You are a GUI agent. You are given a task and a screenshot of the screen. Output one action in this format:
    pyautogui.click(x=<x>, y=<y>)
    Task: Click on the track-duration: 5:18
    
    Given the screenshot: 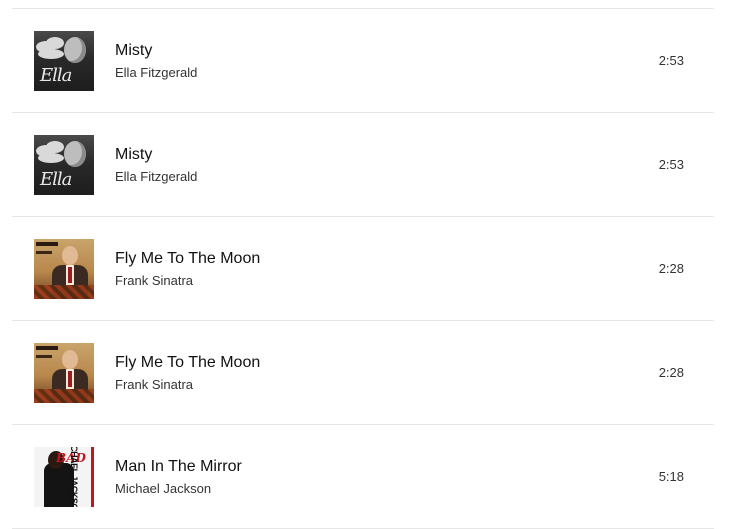 What is the action you would take?
    pyautogui.click(x=671, y=476)
    